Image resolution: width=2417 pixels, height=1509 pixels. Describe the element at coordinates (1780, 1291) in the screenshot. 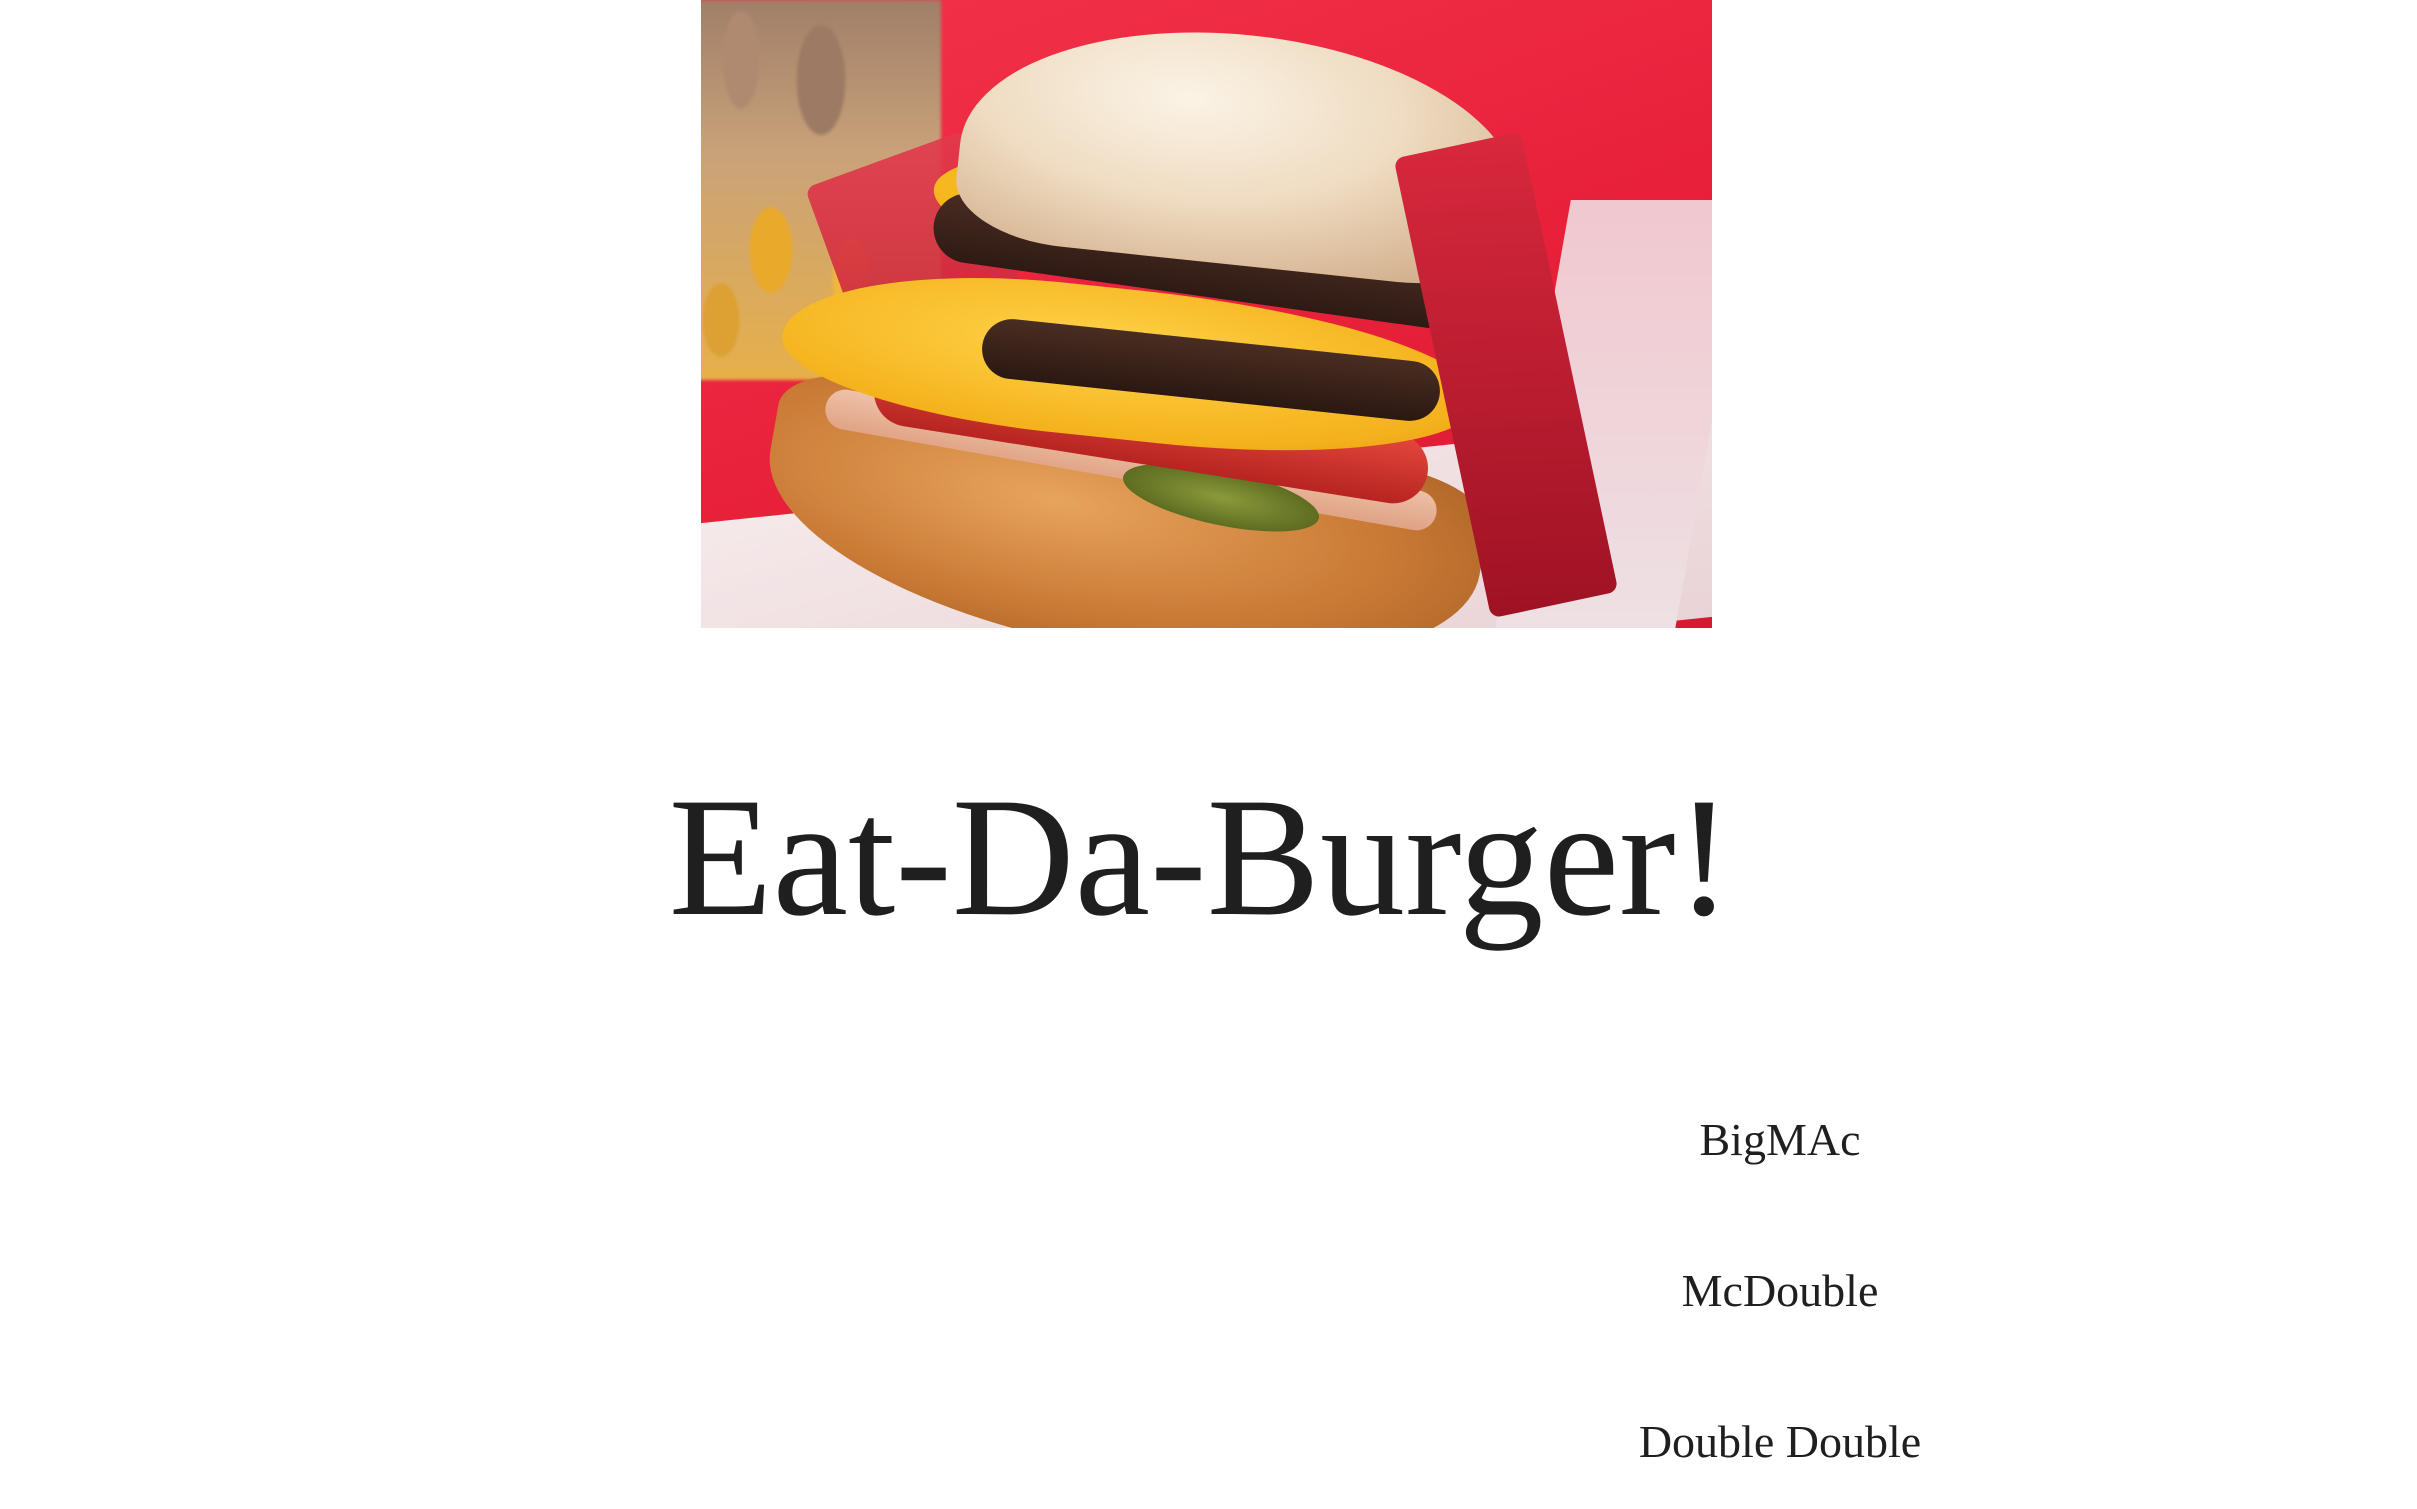

I see `burger-item-mcdouble: McDouble` at that location.